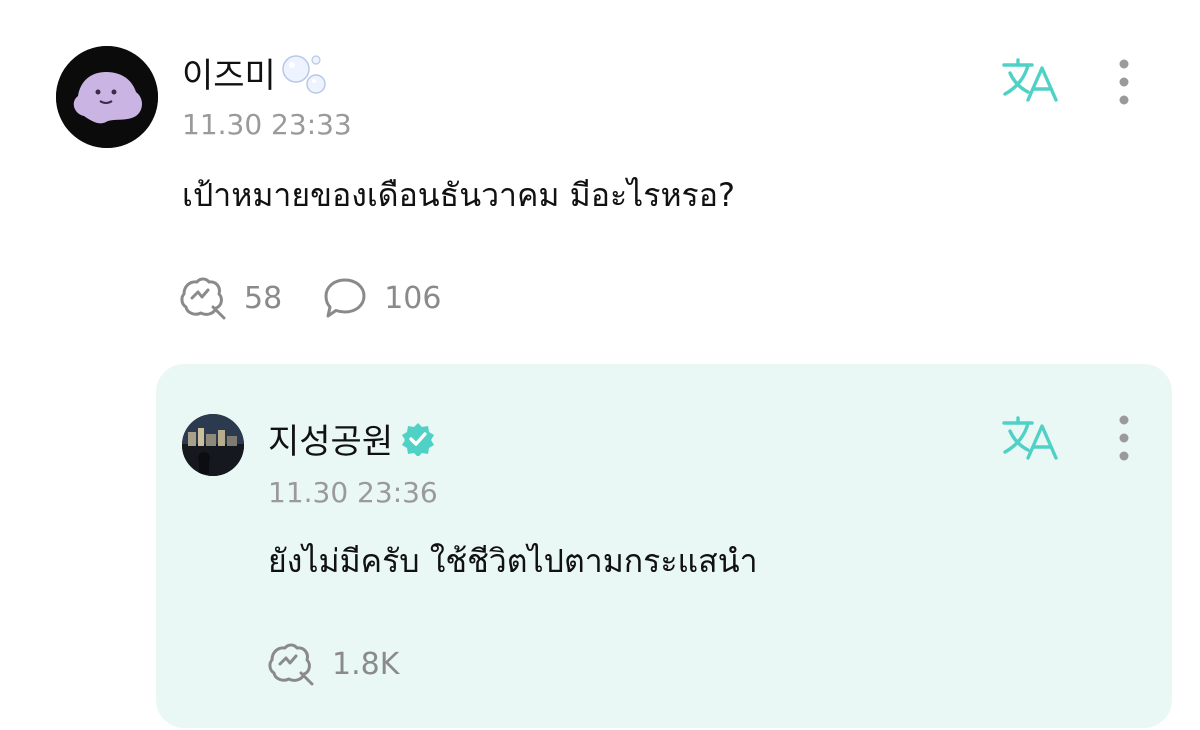  I want to click on comment-icon, so click(345, 298).